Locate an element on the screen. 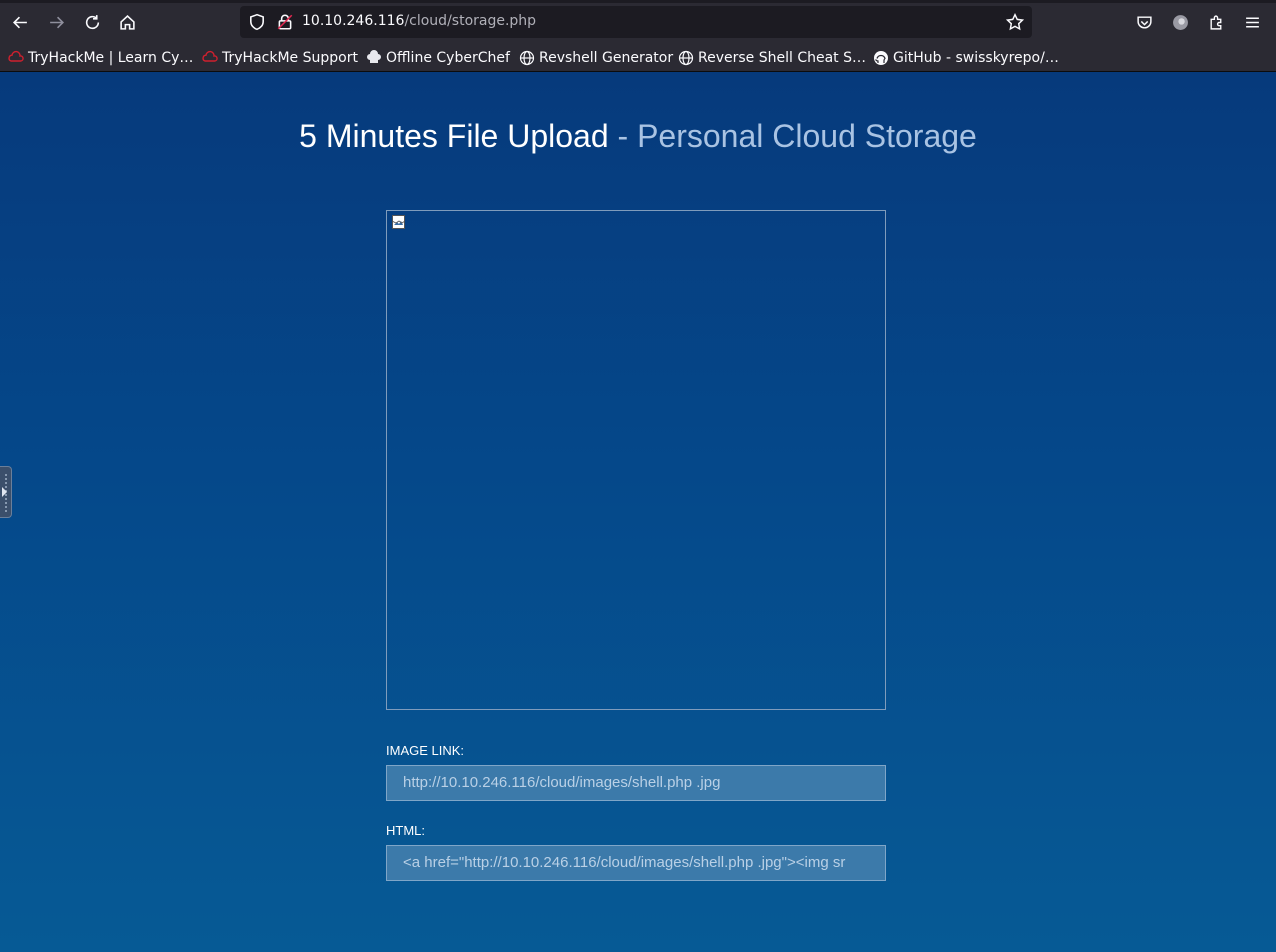 This screenshot has height=952, width=1276. expand-arrow-icon is located at coordinates (4, 492).